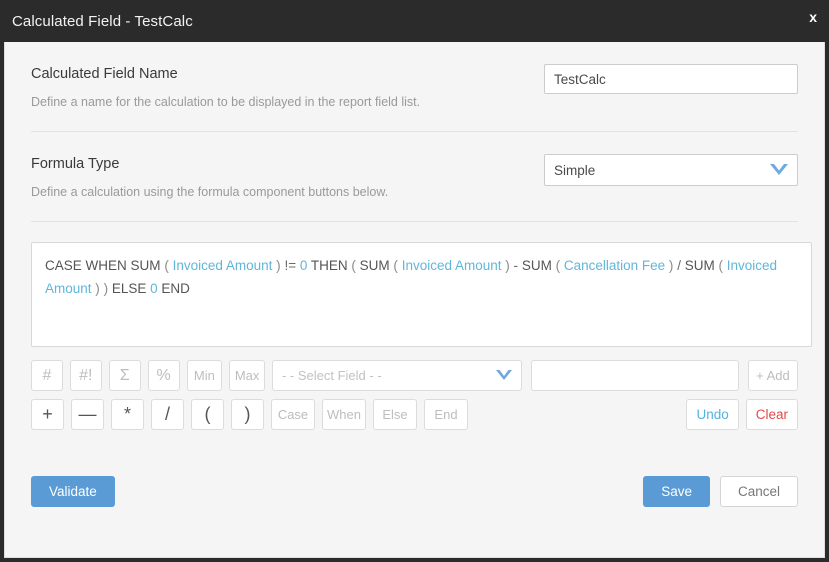 The width and height of the screenshot is (829, 562). I want to click on formula-token: /, so click(679, 265).